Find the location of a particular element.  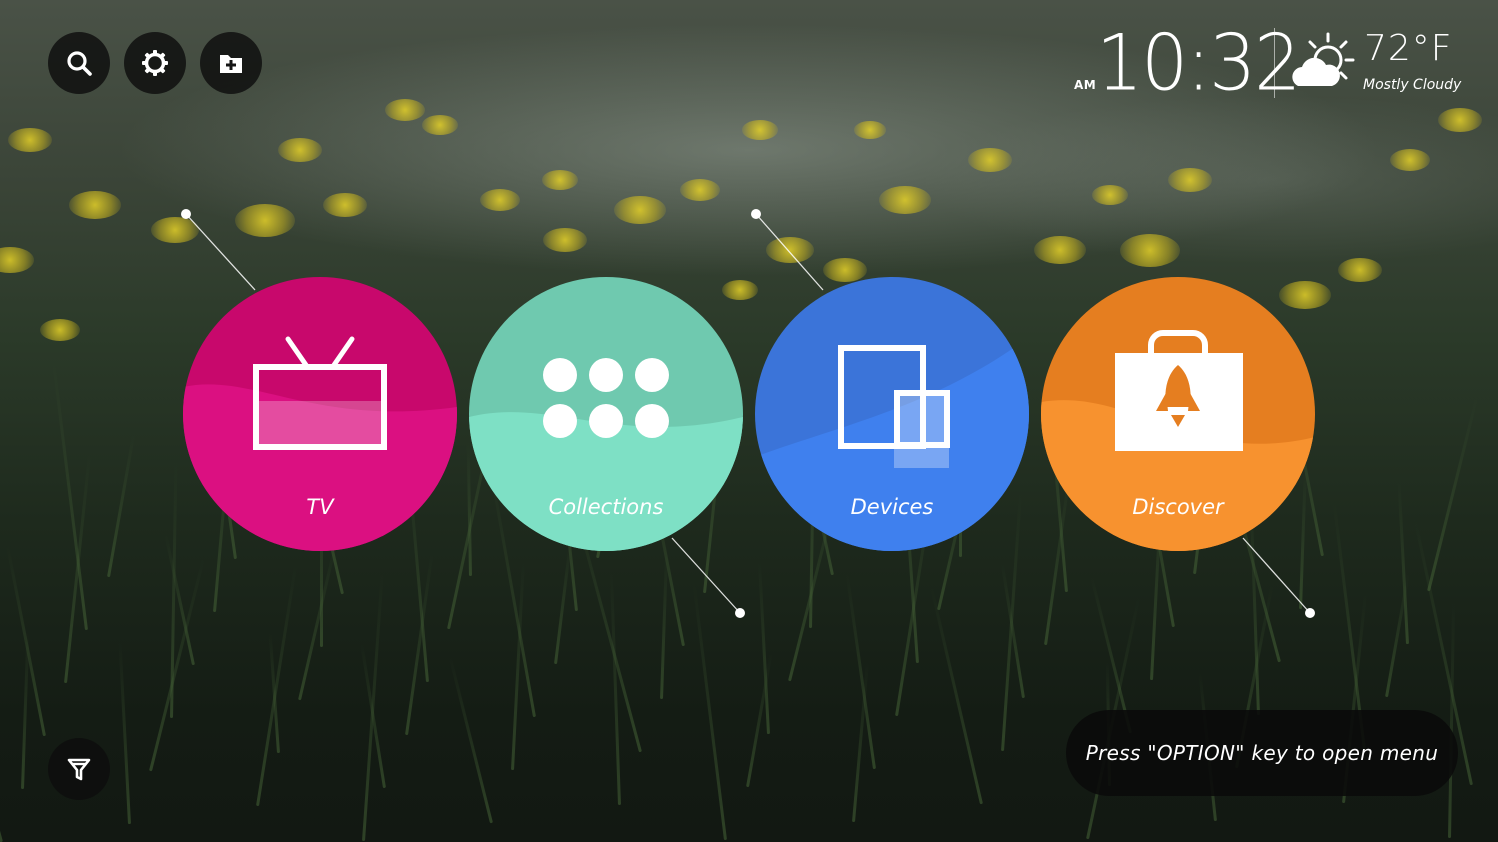

option-hint-text: Press "OPTION" key to open menu is located at coordinates (1262, 753).